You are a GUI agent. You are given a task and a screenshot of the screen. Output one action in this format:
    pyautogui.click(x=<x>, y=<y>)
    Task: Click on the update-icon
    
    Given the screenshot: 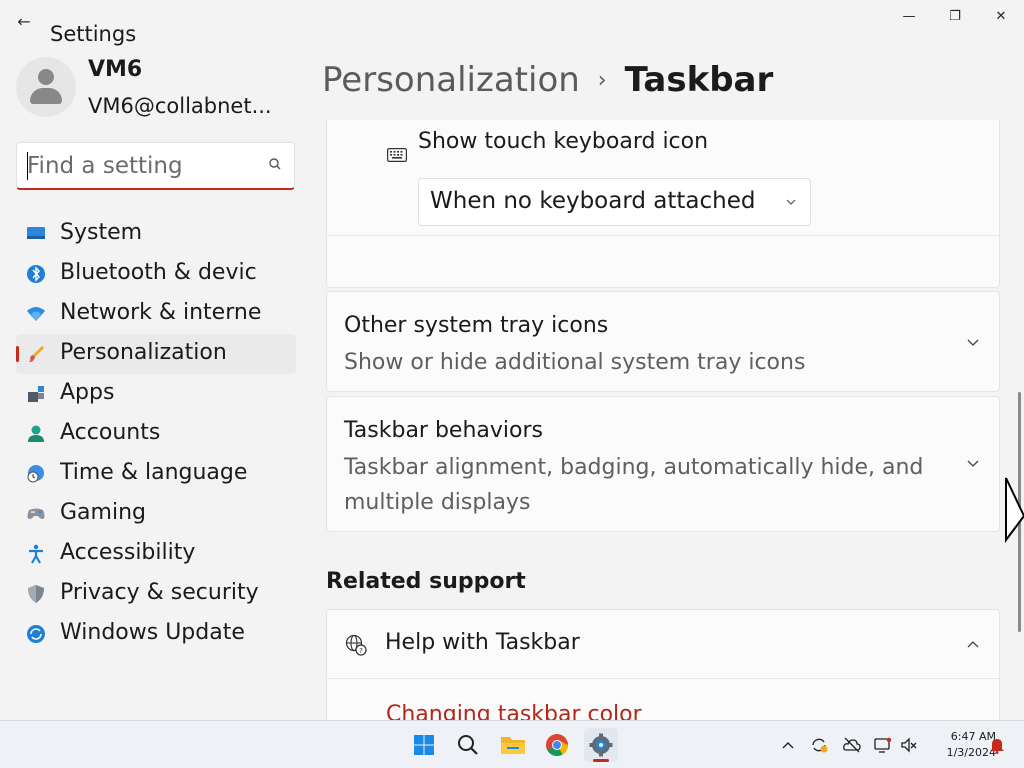 What is the action you would take?
    pyautogui.click(x=36, y=634)
    